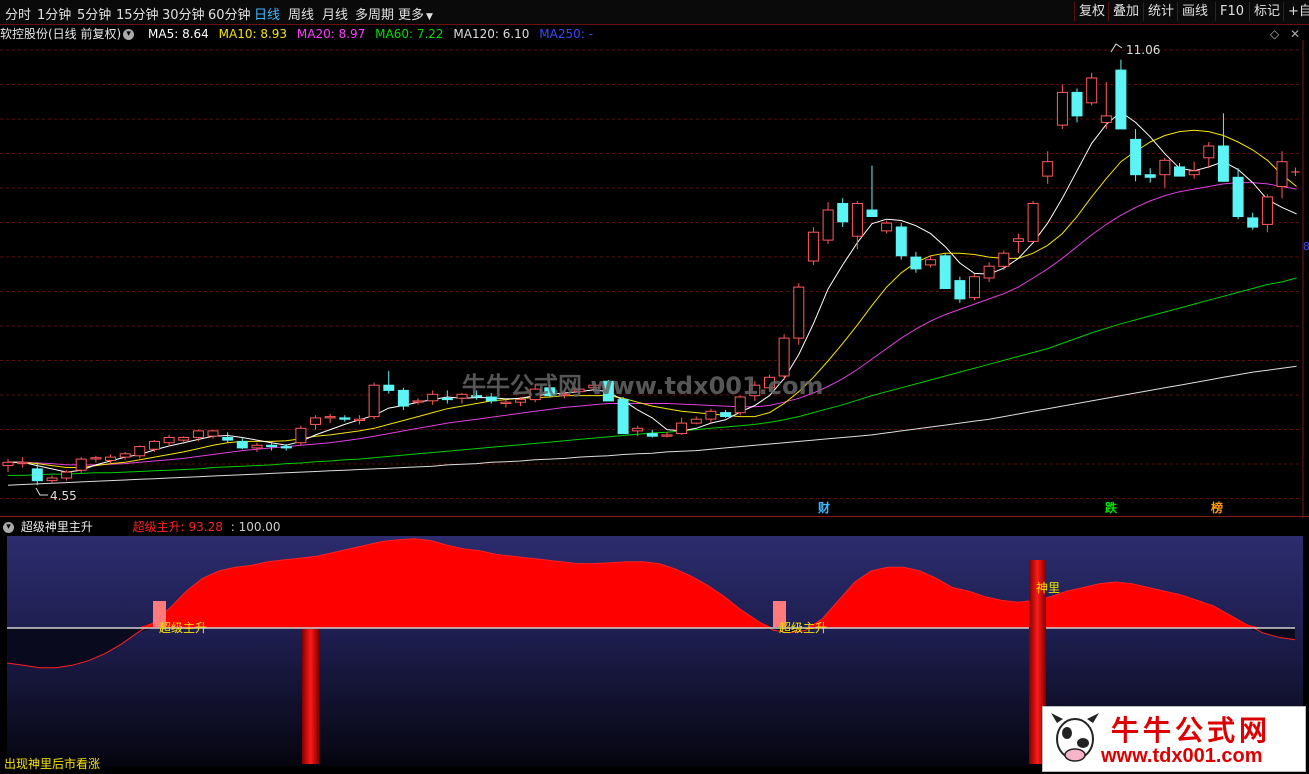 The width and height of the screenshot is (1309, 774). Describe the element at coordinates (823, 507) in the screenshot. I see `marker-cai: 财` at that location.